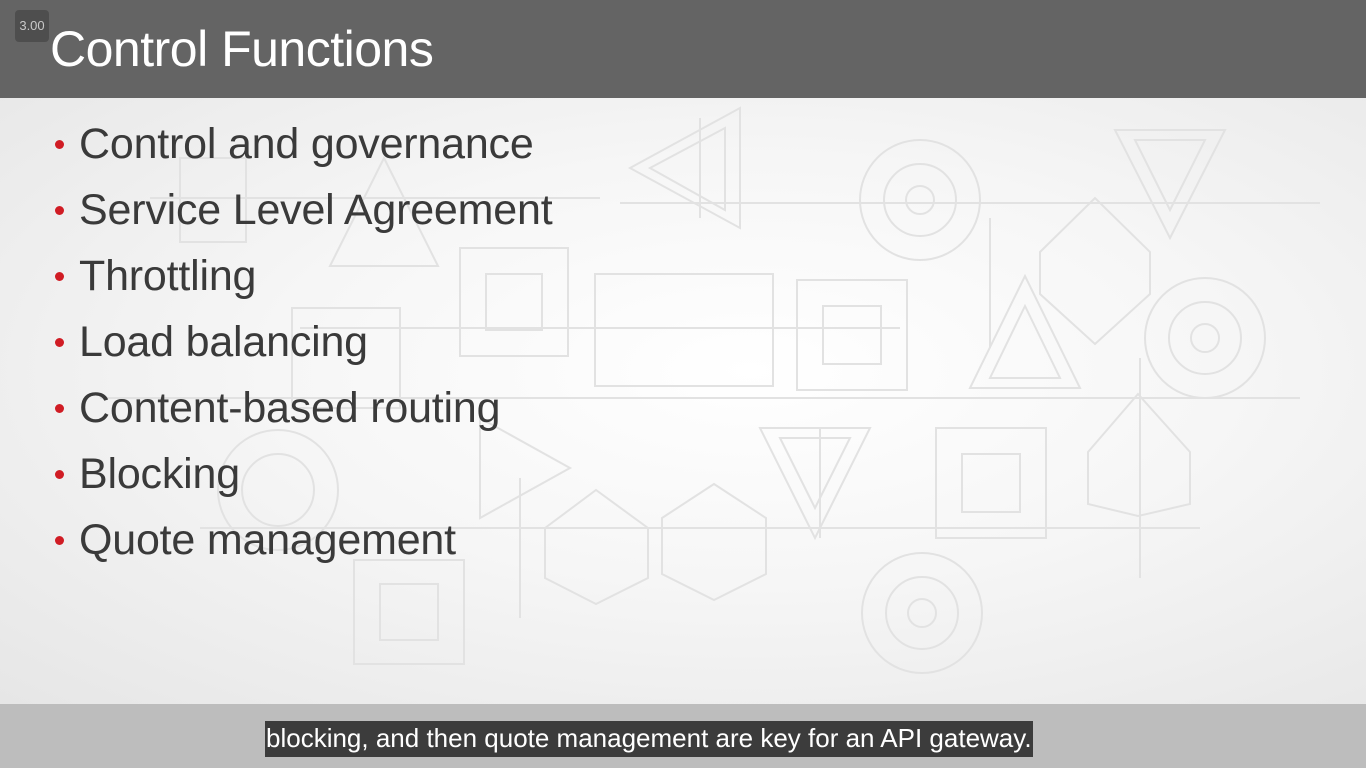 The image size is (1366, 768). I want to click on list-item: Control and governance, so click(301, 151).